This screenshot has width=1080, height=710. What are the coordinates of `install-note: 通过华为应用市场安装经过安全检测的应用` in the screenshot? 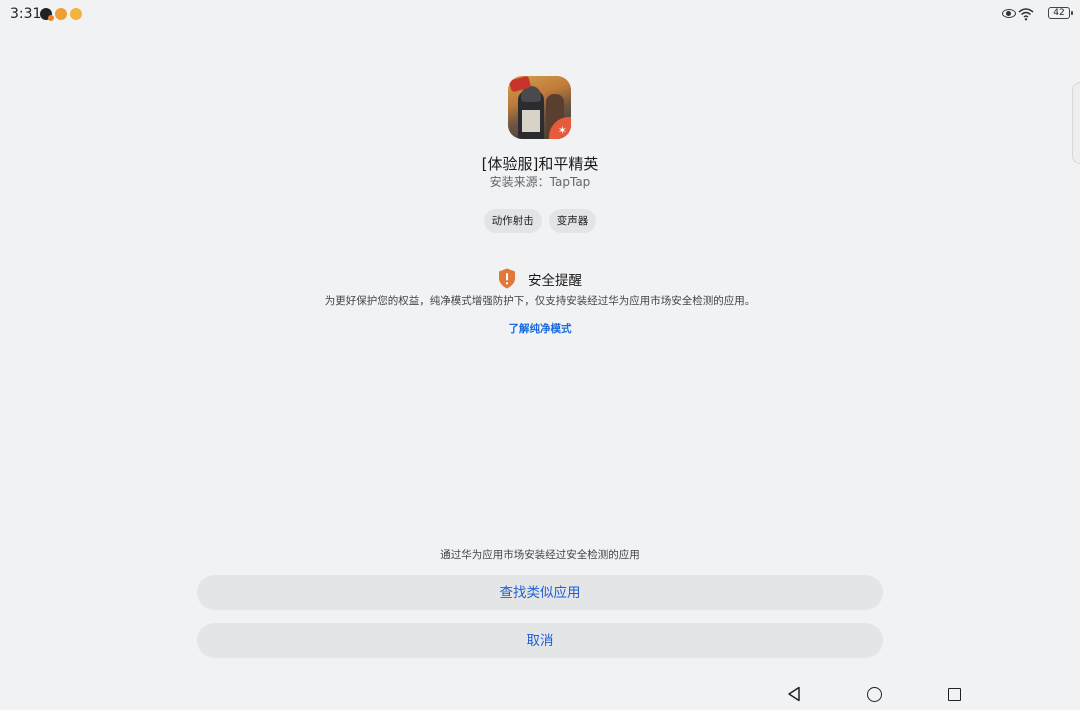 It's located at (540, 555).